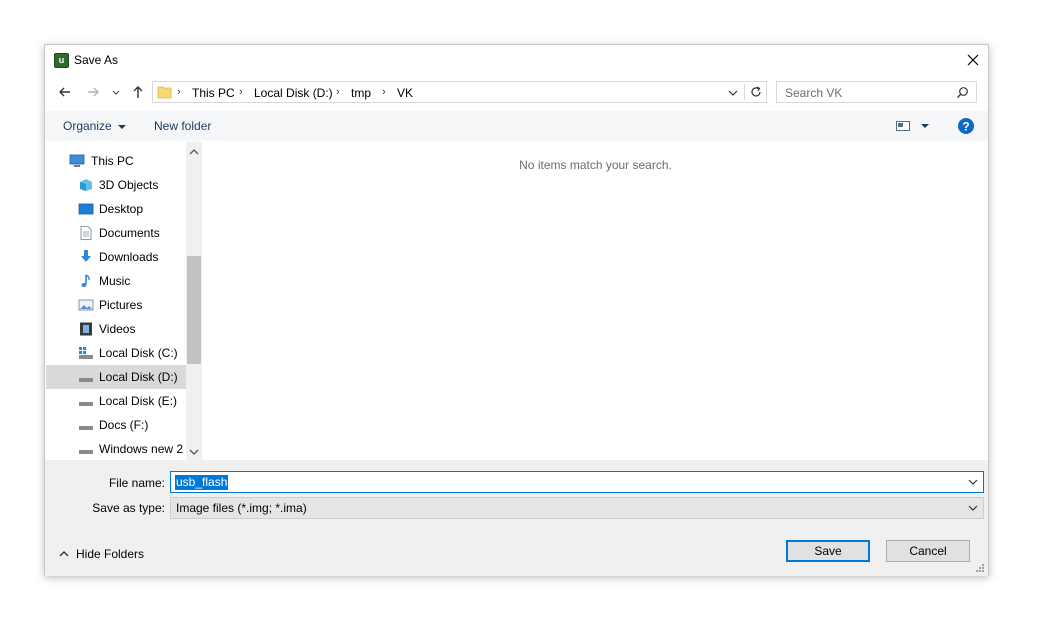 The image size is (1041, 635). Describe the element at coordinates (241, 508) in the screenshot. I see `save-type-value: Image files (*.img; *.ima)` at that location.